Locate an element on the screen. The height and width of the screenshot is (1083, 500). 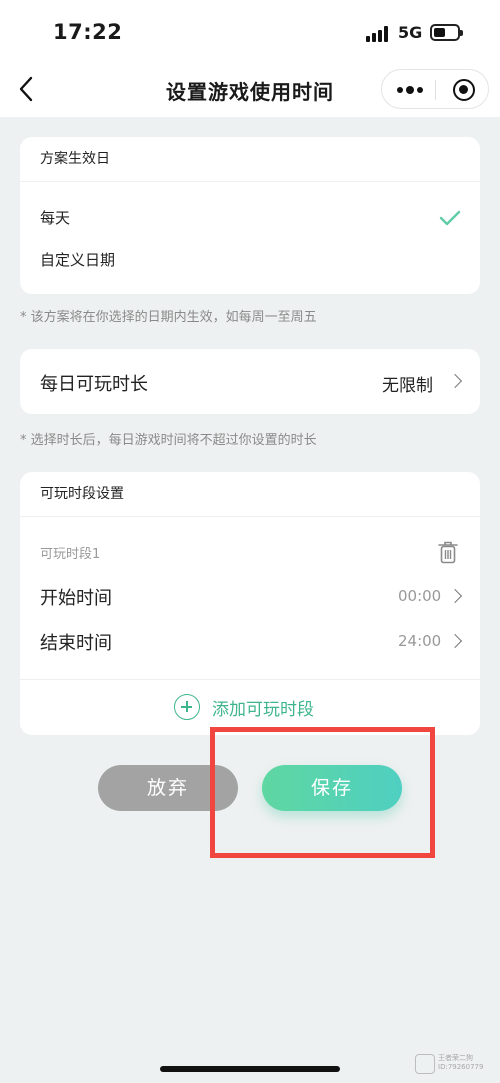
highlight-box is located at coordinates (322, 792).